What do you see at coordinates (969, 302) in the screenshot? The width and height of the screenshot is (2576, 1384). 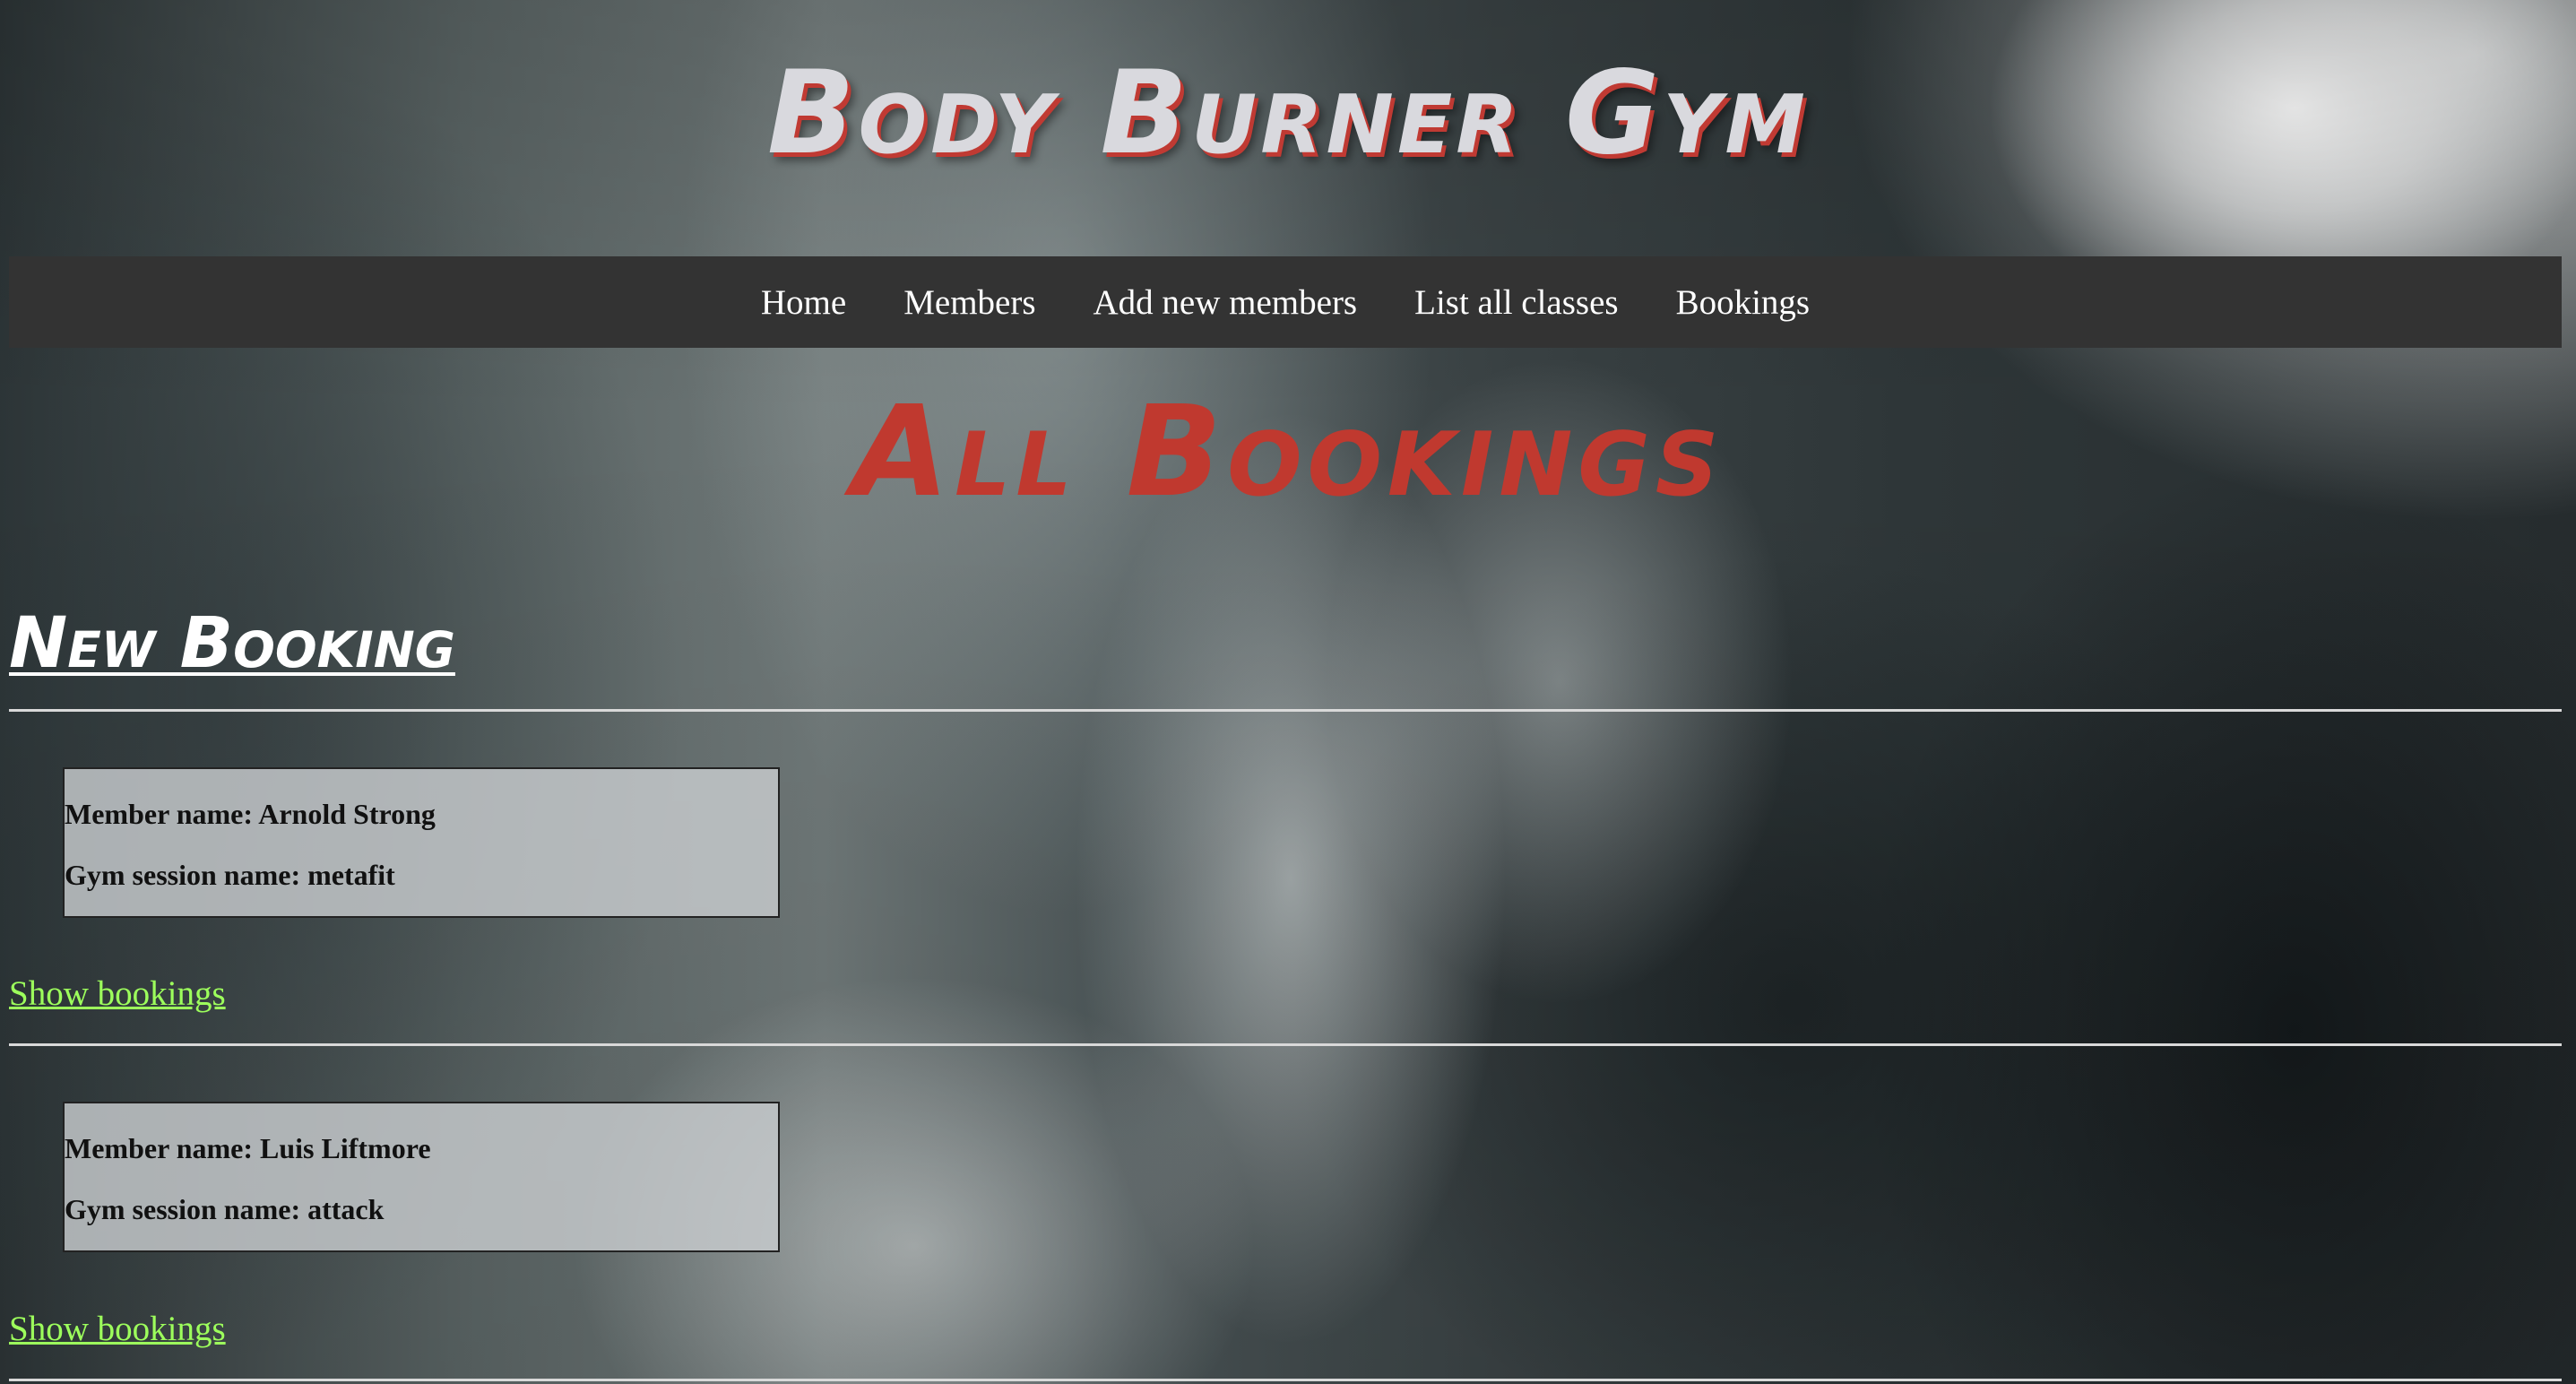 I see `nav-members: Members` at bounding box center [969, 302].